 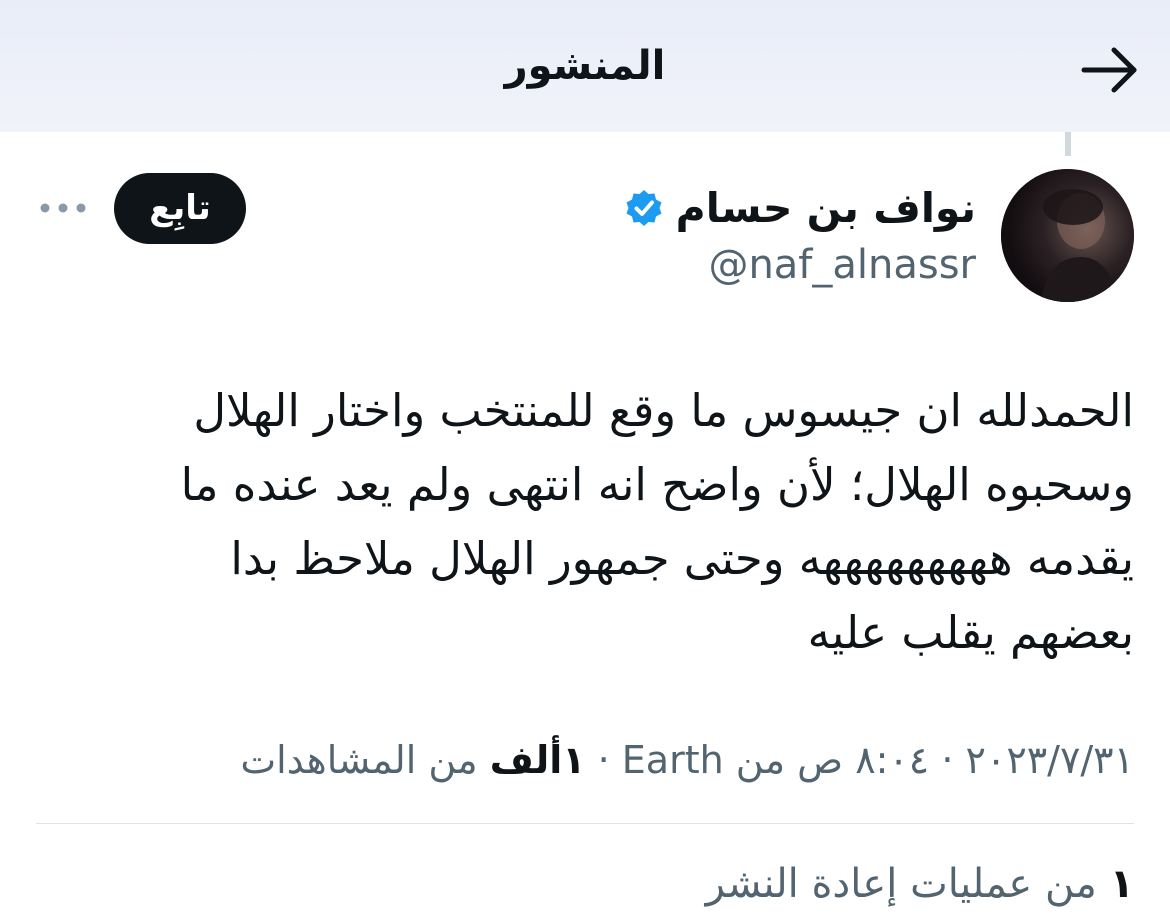 What do you see at coordinates (1050, 760) in the screenshot?
I see `tweet-date: ٢٠٢٣/٧/٣١` at bounding box center [1050, 760].